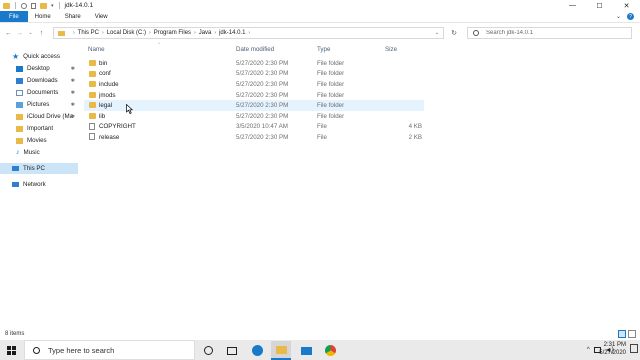 The height and width of the screenshot is (360, 640). Describe the element at coordinates (454, 33) in the screenshot. I see `refresh-button: ↻` at that location.